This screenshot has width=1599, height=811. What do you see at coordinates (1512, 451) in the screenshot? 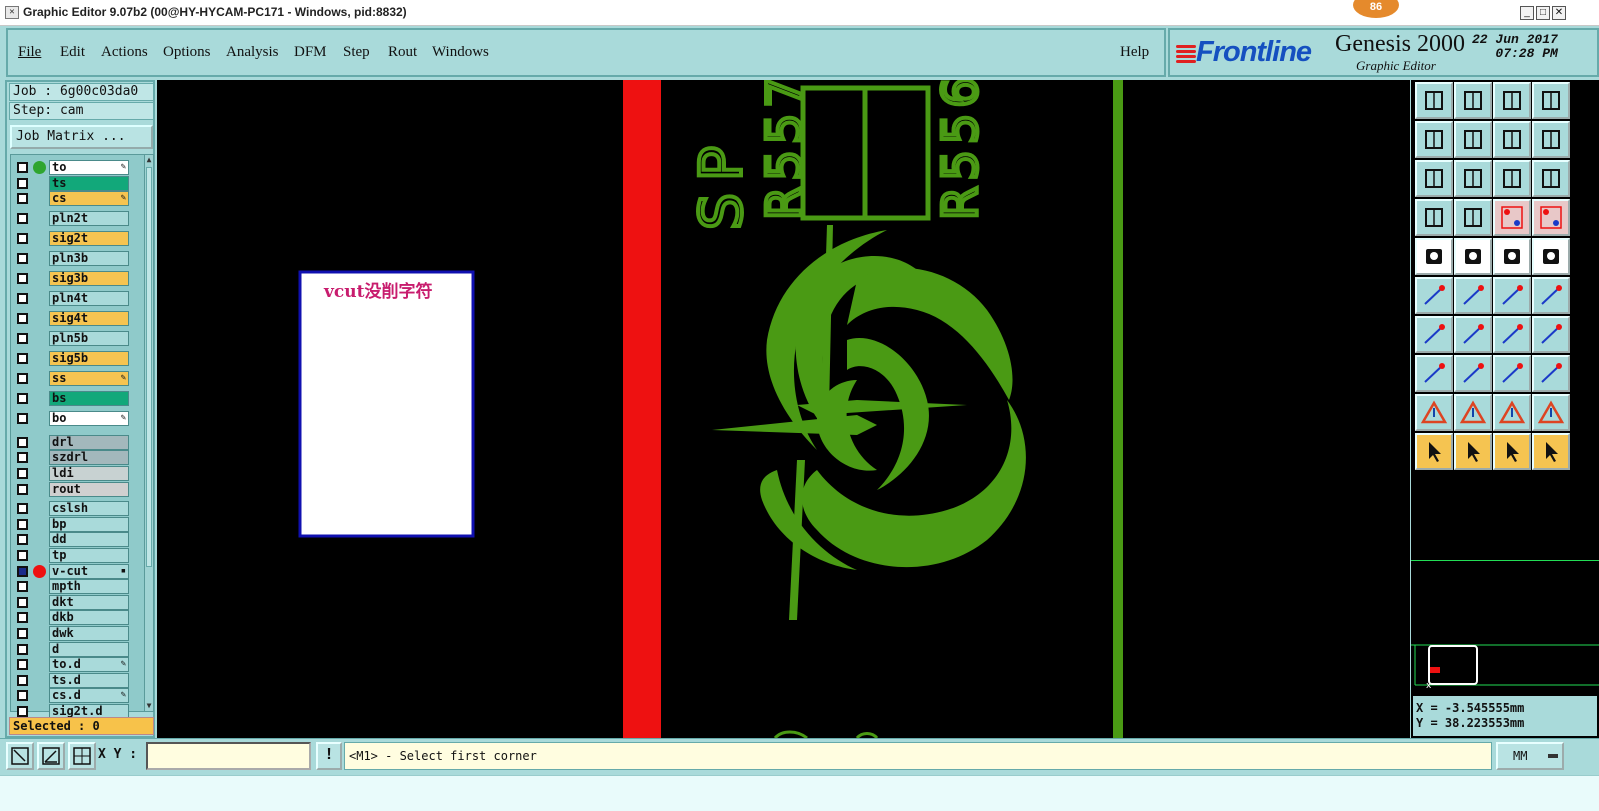
I see `select-pointer-button` at bounding box center [1512, 451].